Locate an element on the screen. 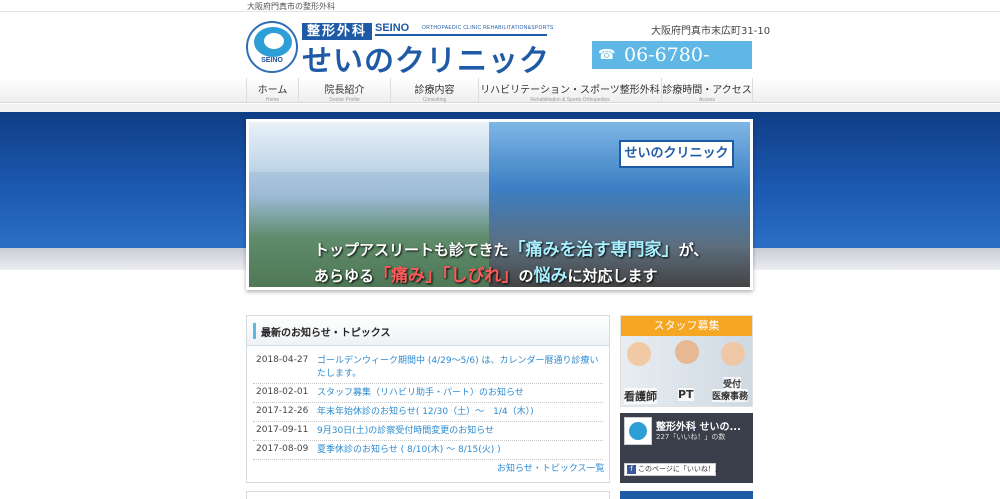  news-list-link: お知らせ・トピックス一覧 is located at coordinates (551, 467).